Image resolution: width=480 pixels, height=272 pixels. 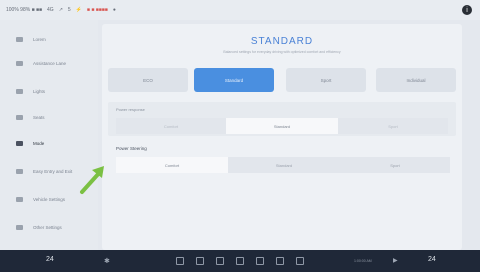 I want to click on sidebar-item-label: Mode, so click(x=39, y=143).